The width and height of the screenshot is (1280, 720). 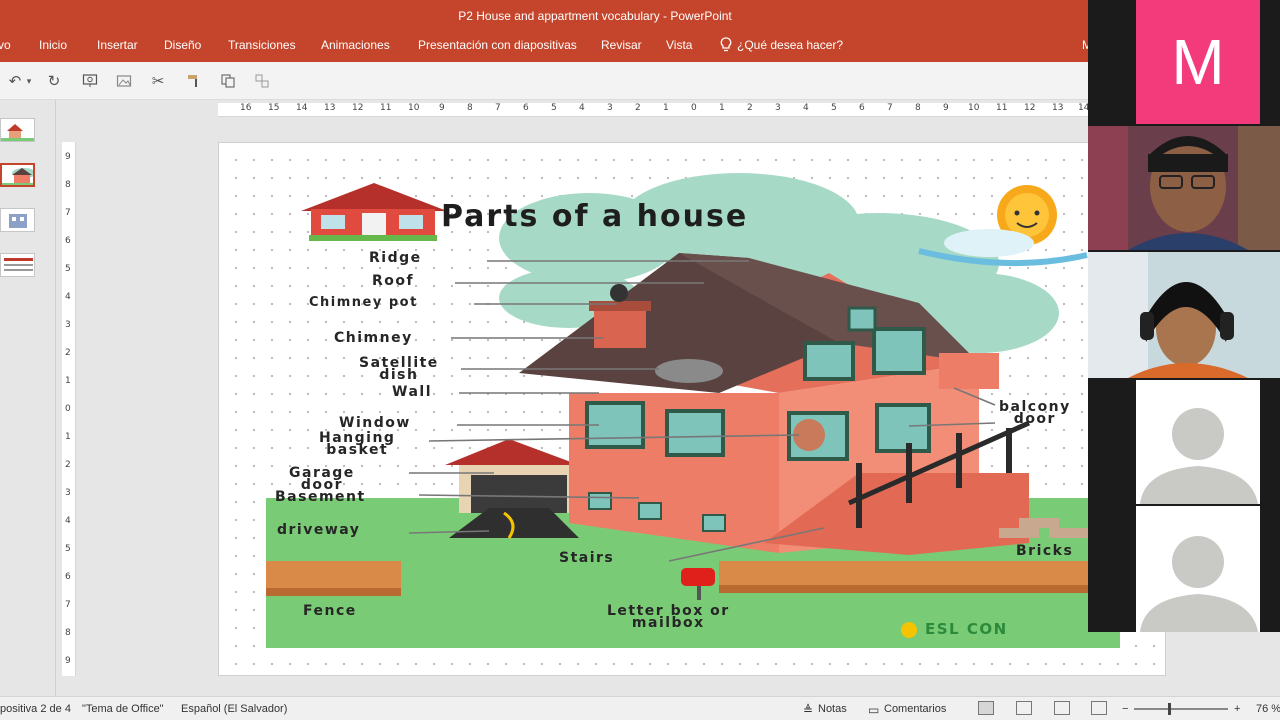 I want to click on label-chimney-pot: Chimney pot, so click(x=363, y=302).